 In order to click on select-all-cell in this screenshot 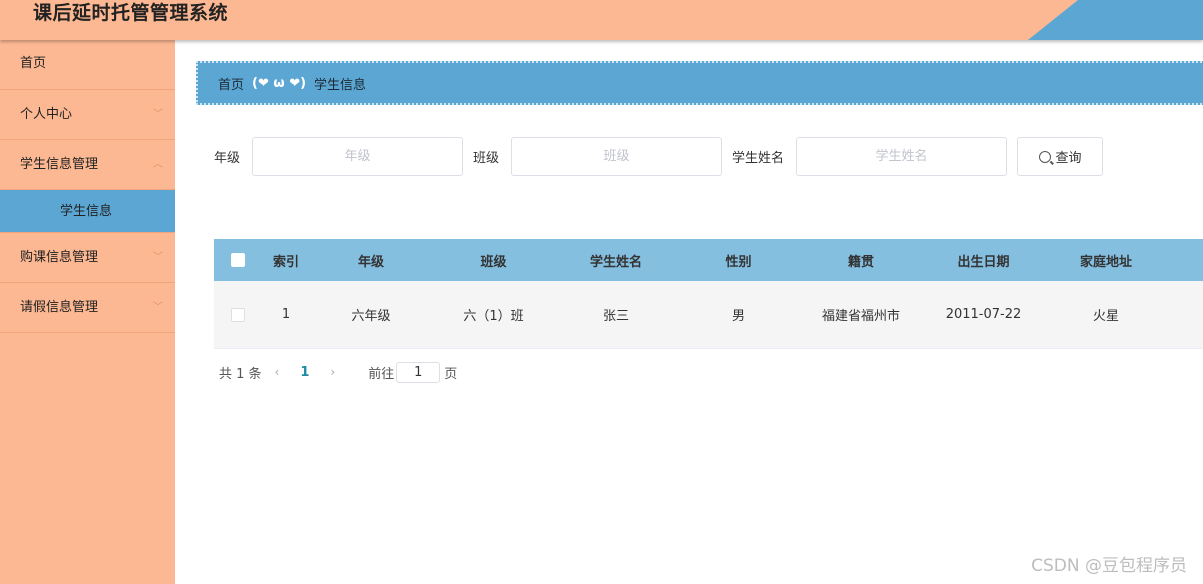, I will do `click(238, 260)`.